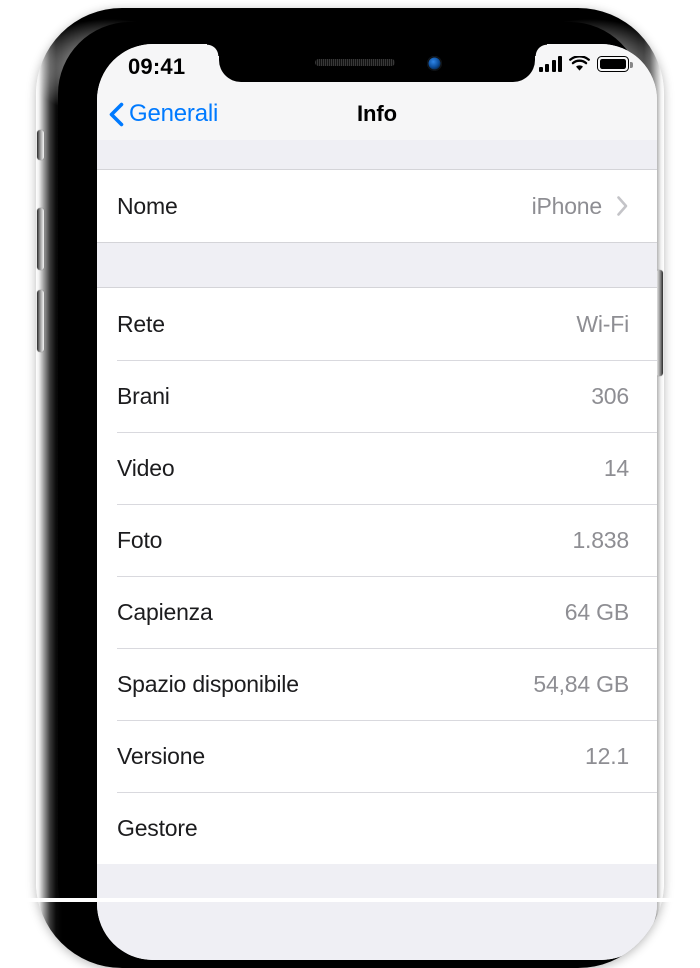 This screenshot has width=700, height=968. I want to click on page-title: Info, so click(377, 113).